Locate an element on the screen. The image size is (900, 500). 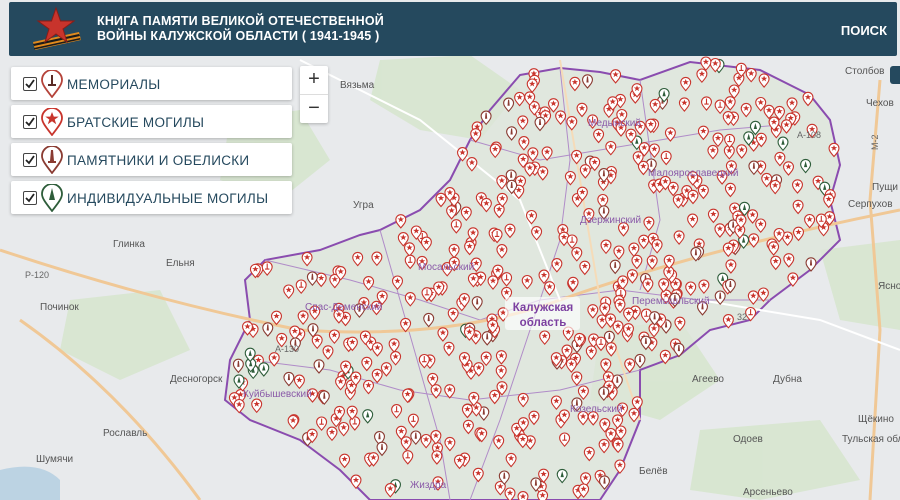
place-label: Рославль is located at coordinates (125, 433).